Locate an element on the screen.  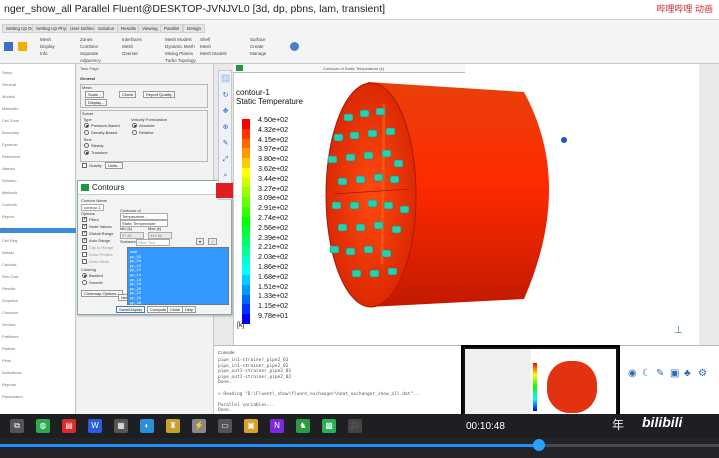
tree-item: Results is located at coordinates (8, 288).